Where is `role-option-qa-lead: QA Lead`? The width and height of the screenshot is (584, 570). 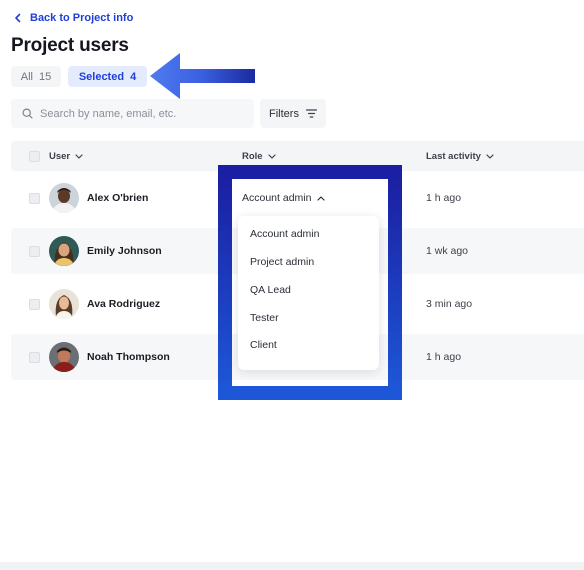 role-option-qa-lead: QA Lead is located at coordinates (270, 290).